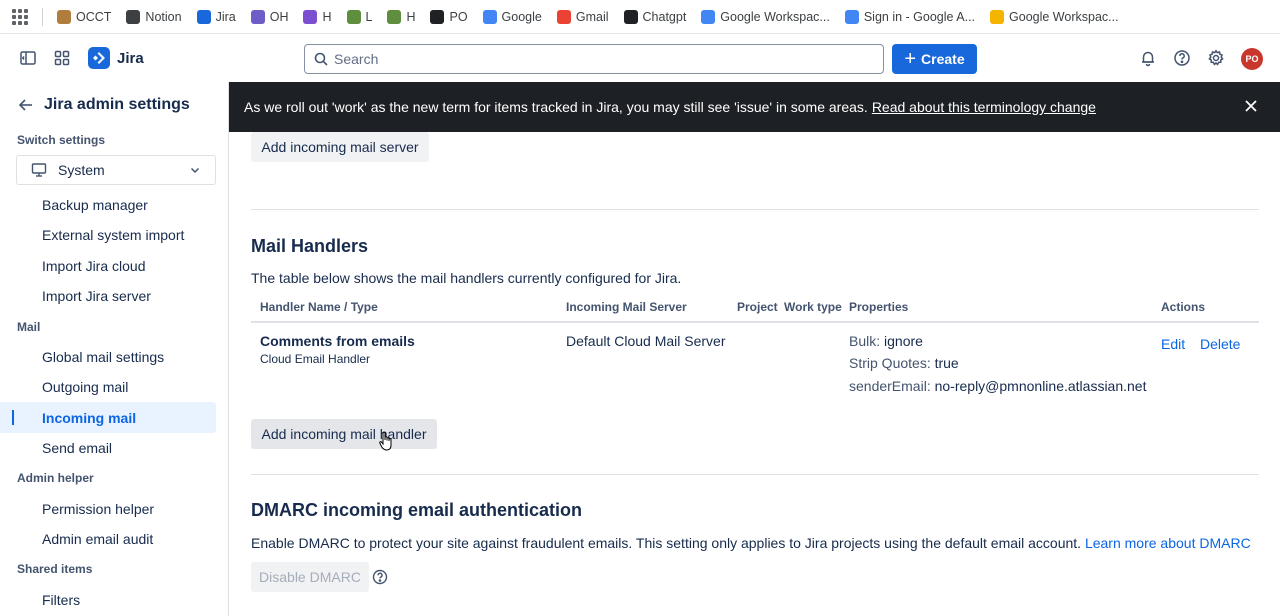 This screenshot has height=616, width=1280. I want to click on dmarc-title: DMARC incoming email authentication, so click(417, 510).